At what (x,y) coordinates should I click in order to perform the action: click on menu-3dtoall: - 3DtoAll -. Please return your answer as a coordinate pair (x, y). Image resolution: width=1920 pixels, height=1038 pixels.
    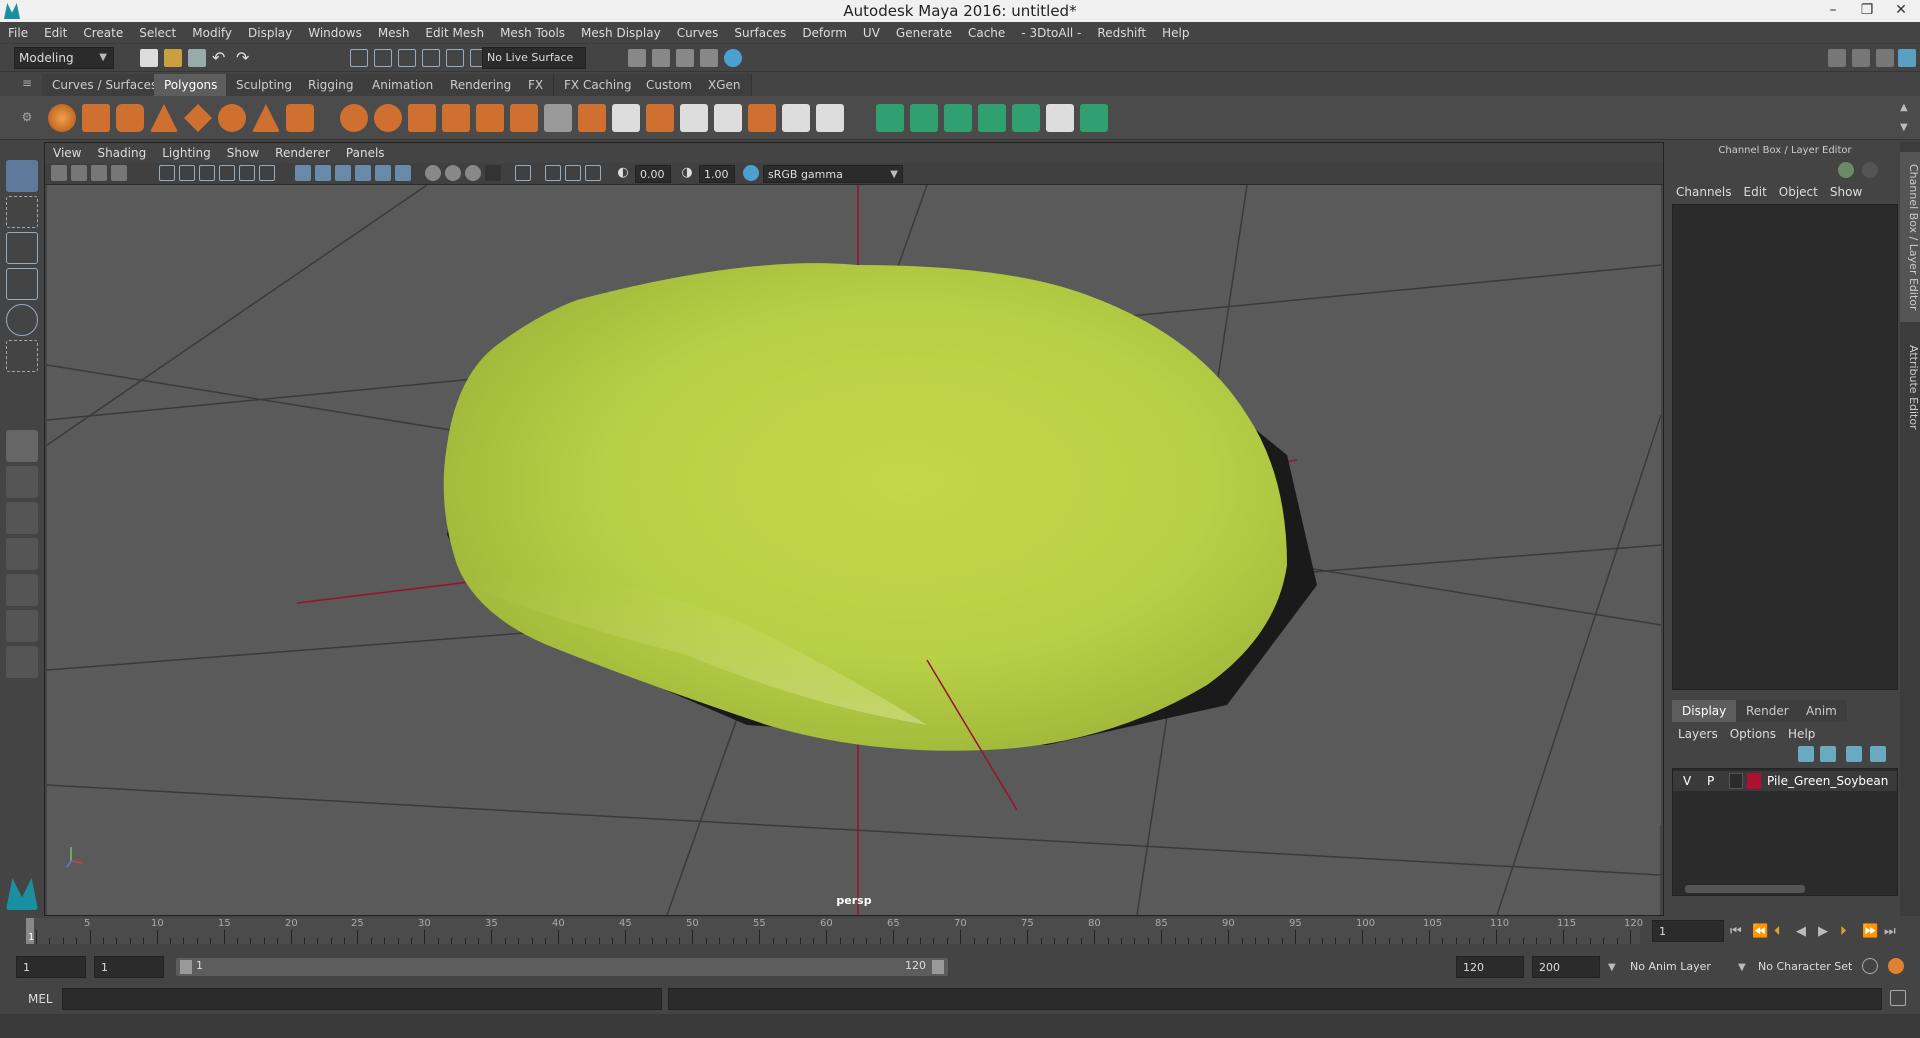
    Looking at the image, I should click on (1051, 33).